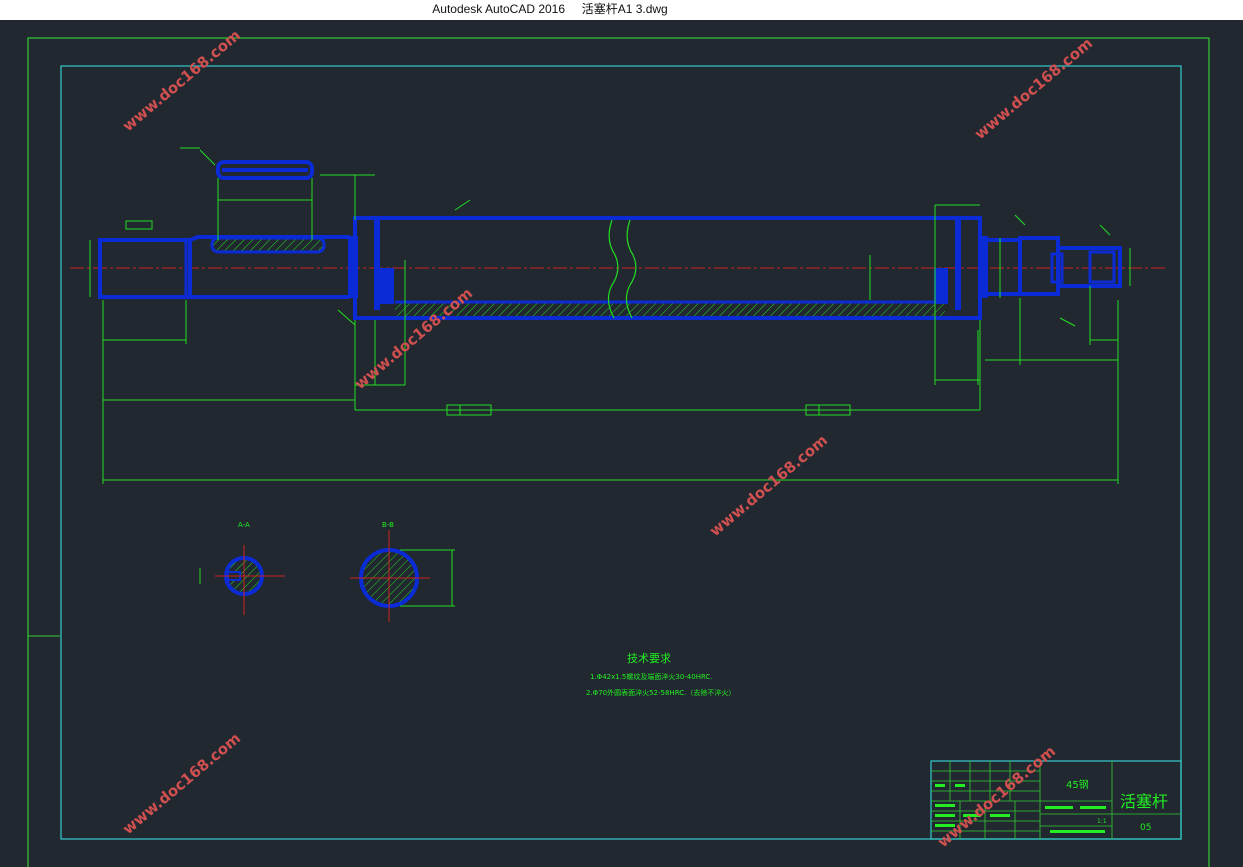 This screenshot has width=1243, height=867. I want to click on tech-req-line-2: 2.Φ70外圆表面淬火52-58HRC.（去除不淬火）, so click(660, 692).